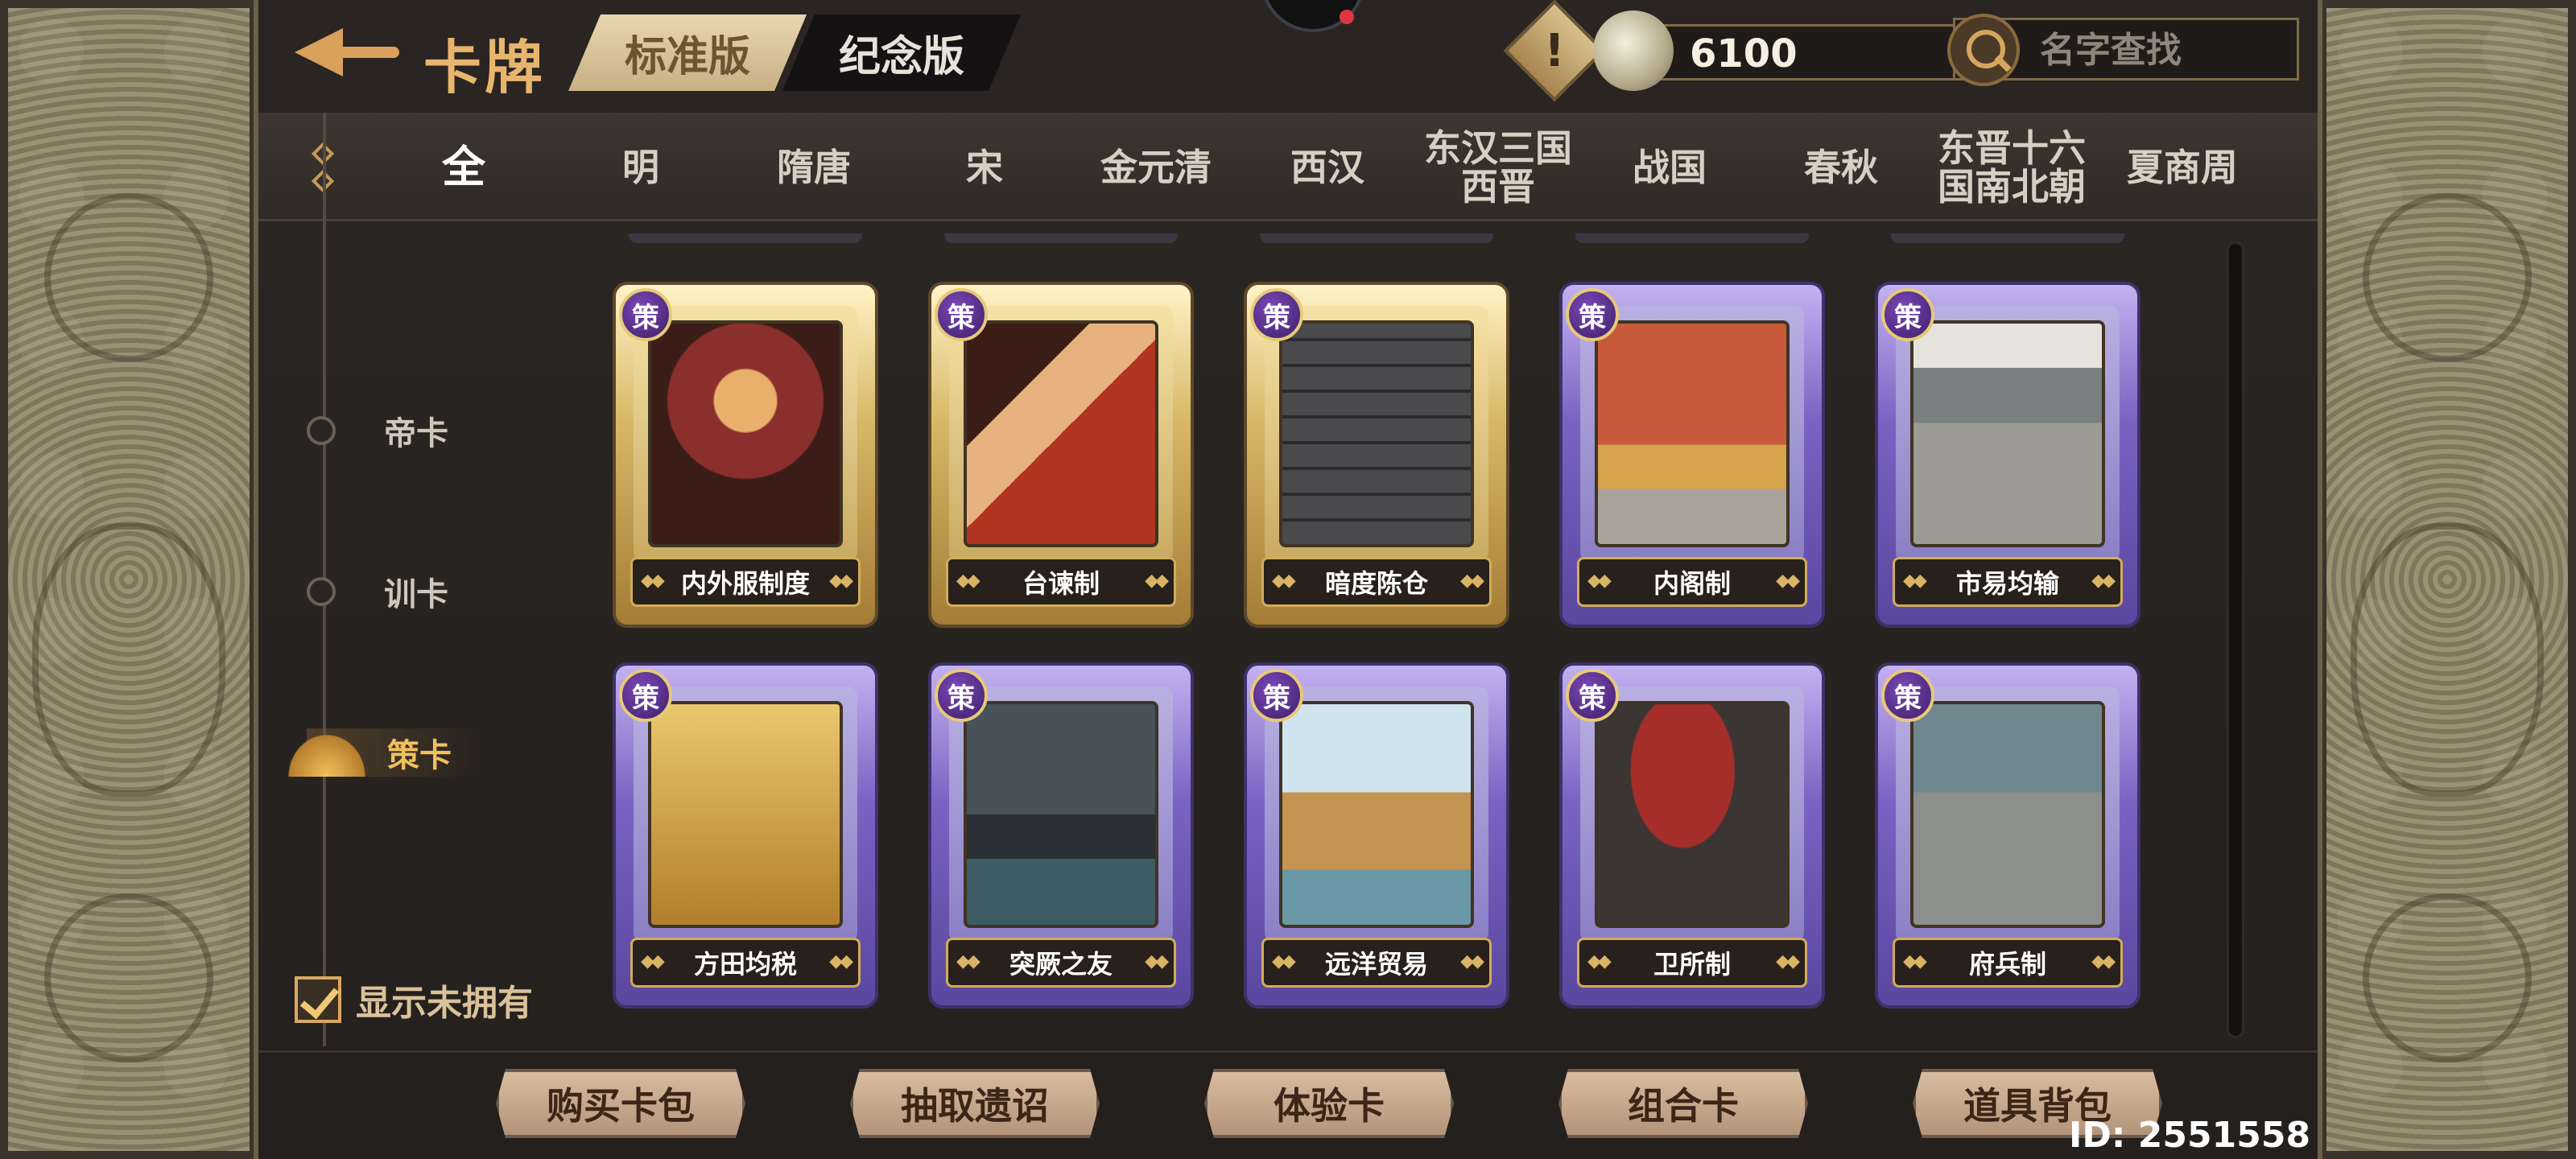 The image size is (2576, 1159). I want to click on left-decor-panel, so click(129, 579).